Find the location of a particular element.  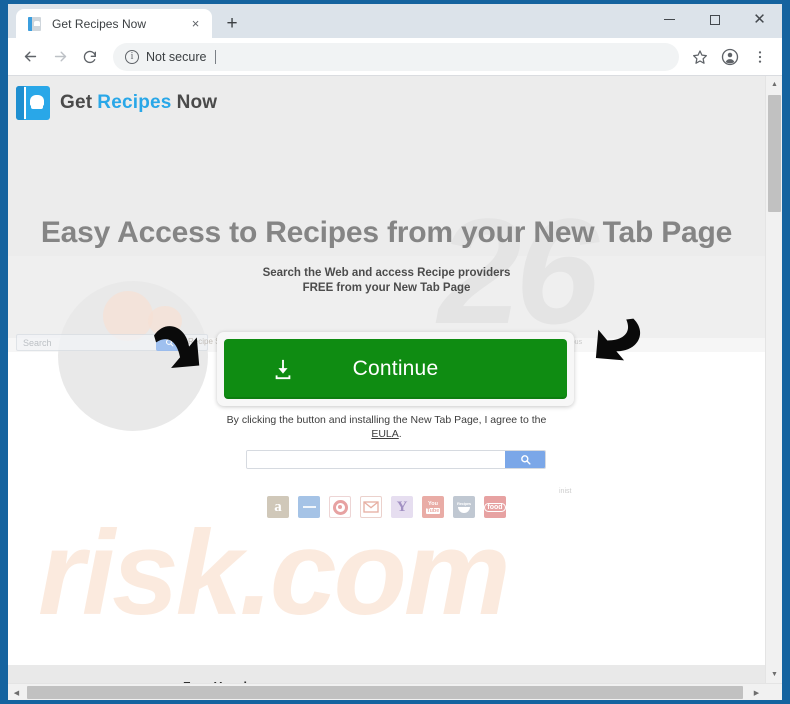

recipe-book-logo-icon is located at coordinates (33, 103).